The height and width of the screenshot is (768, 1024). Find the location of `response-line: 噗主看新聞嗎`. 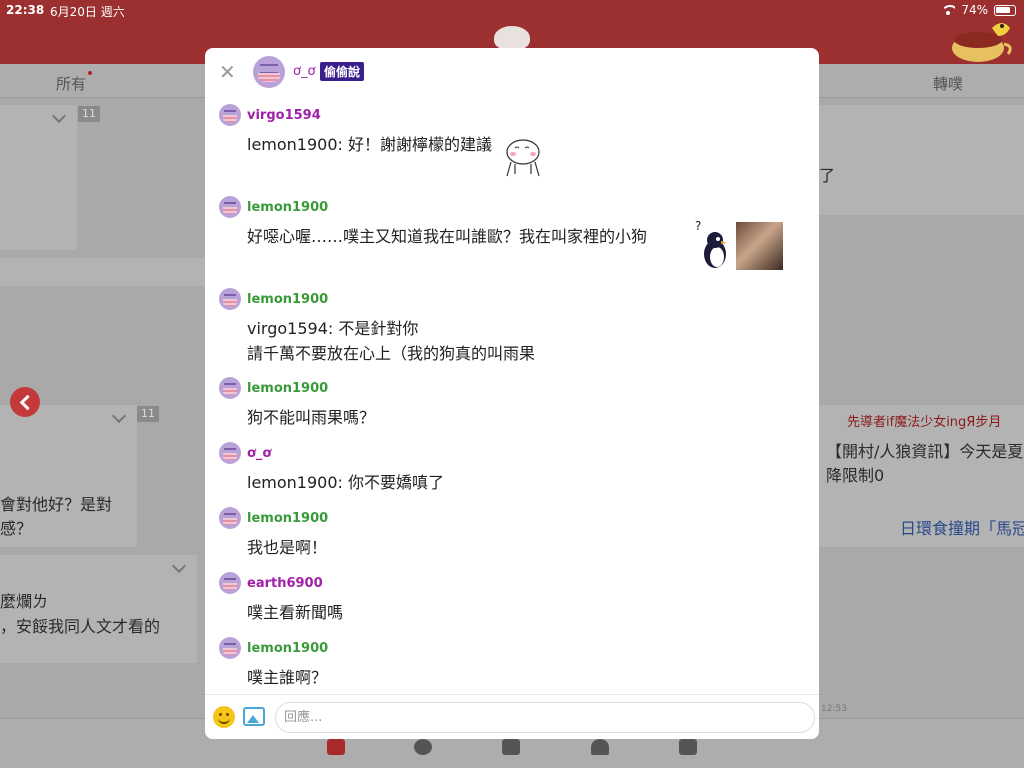

response-line: 噗主看新聞嗎 is located at coordinates (295, 612).